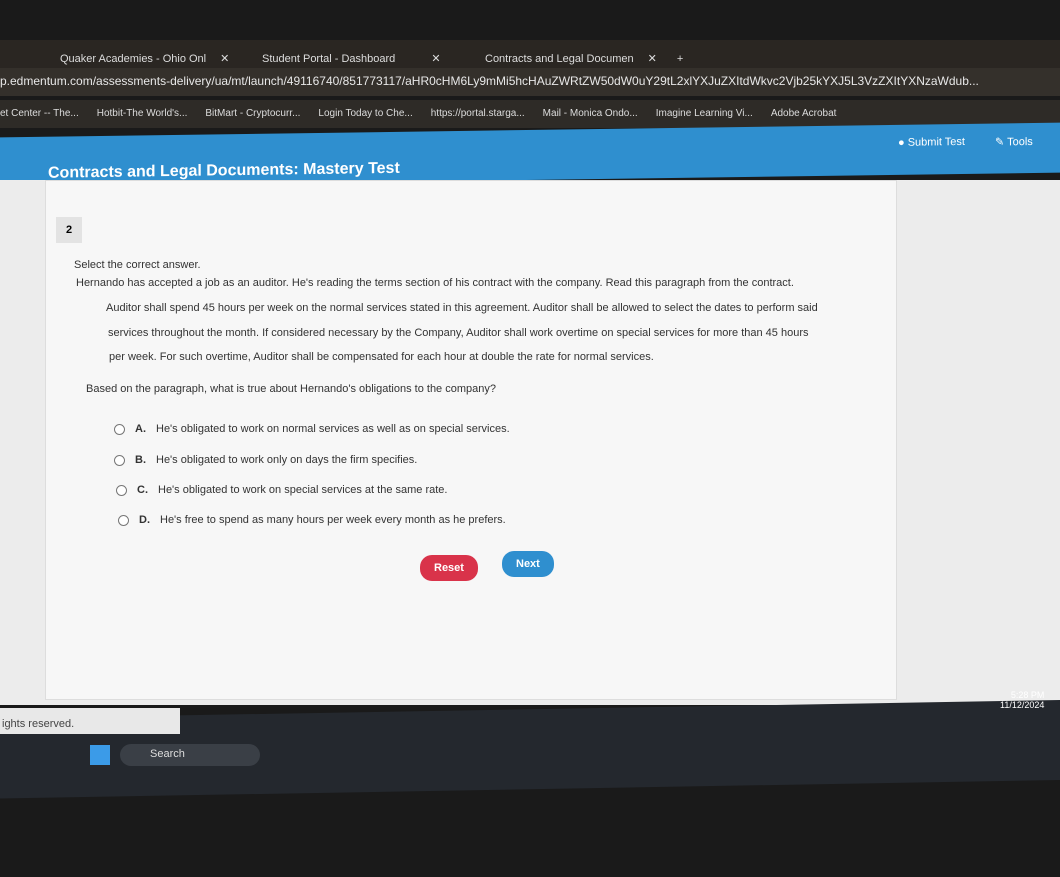 This screenshot has height=877, width=1060. Describe the element at coordinates (584, 59) in the screenshot. I see `tab-contracts: Contracts and Legal Documen ✕ +` at that location.